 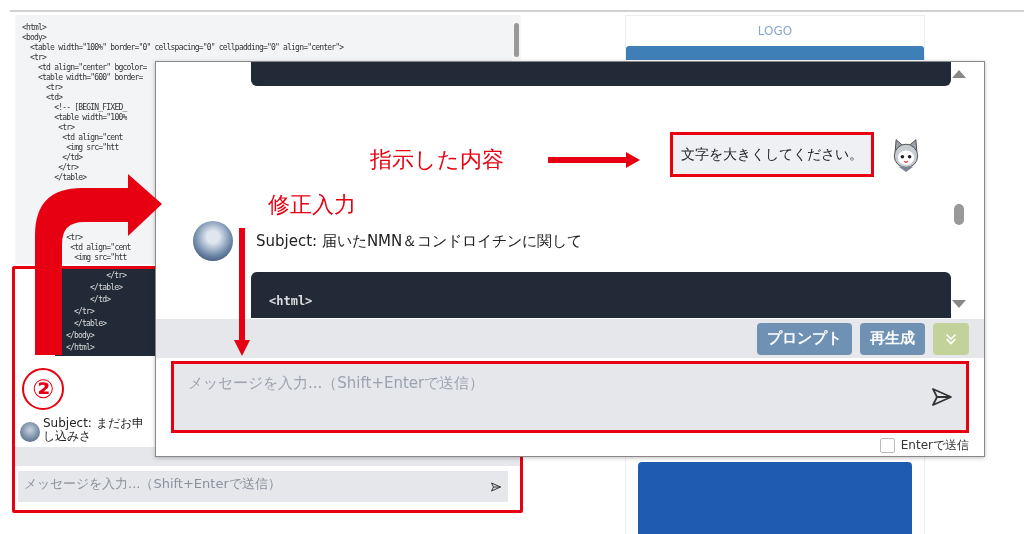 I want to click on scrollbar, so click(x=516, y=37).